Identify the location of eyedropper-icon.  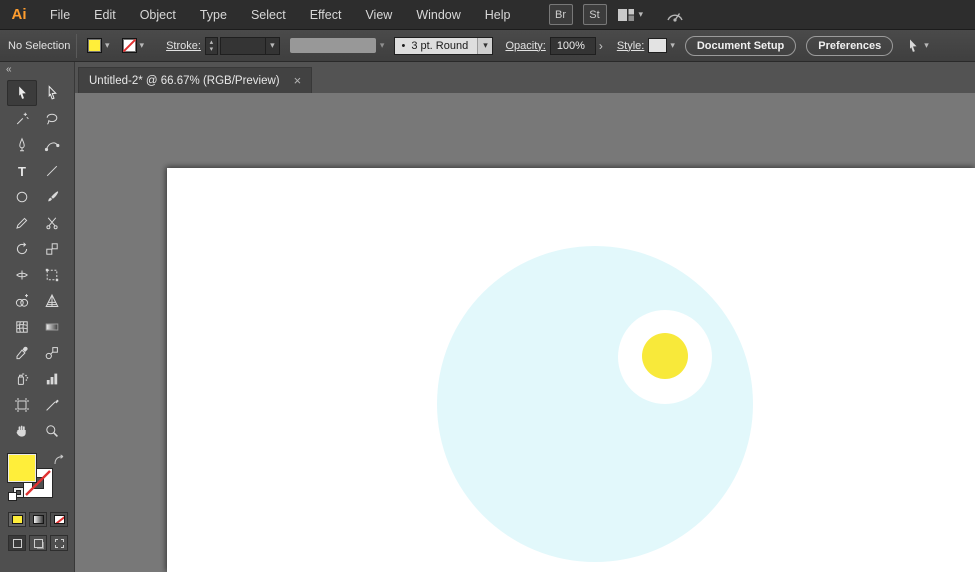
(22, 353).